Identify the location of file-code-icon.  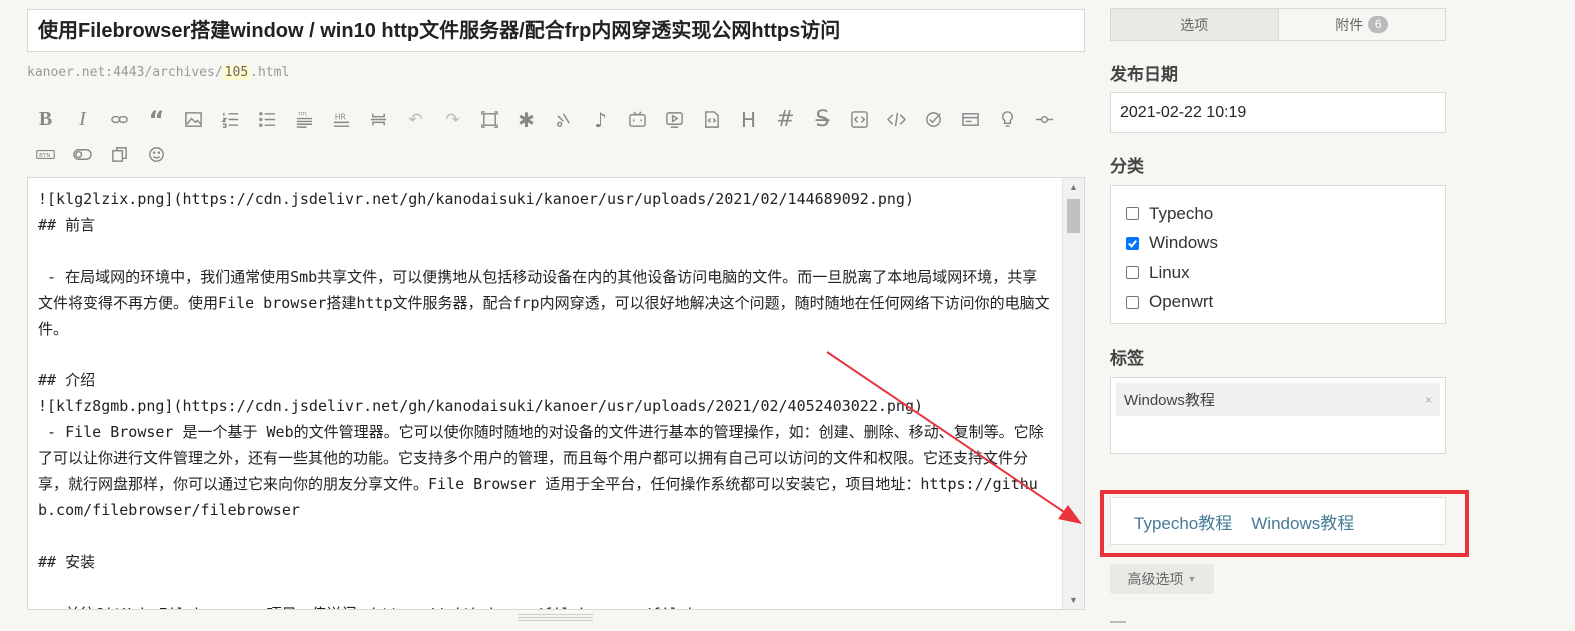
(711, 119).